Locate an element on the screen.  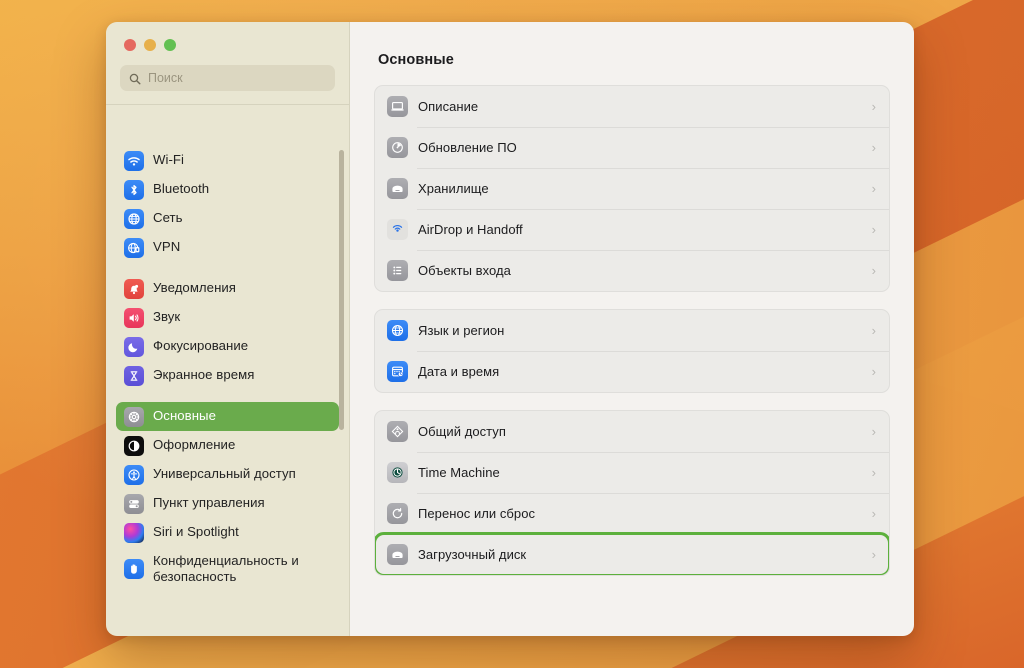
accessibility-icon is located at coordinates (134, 474).